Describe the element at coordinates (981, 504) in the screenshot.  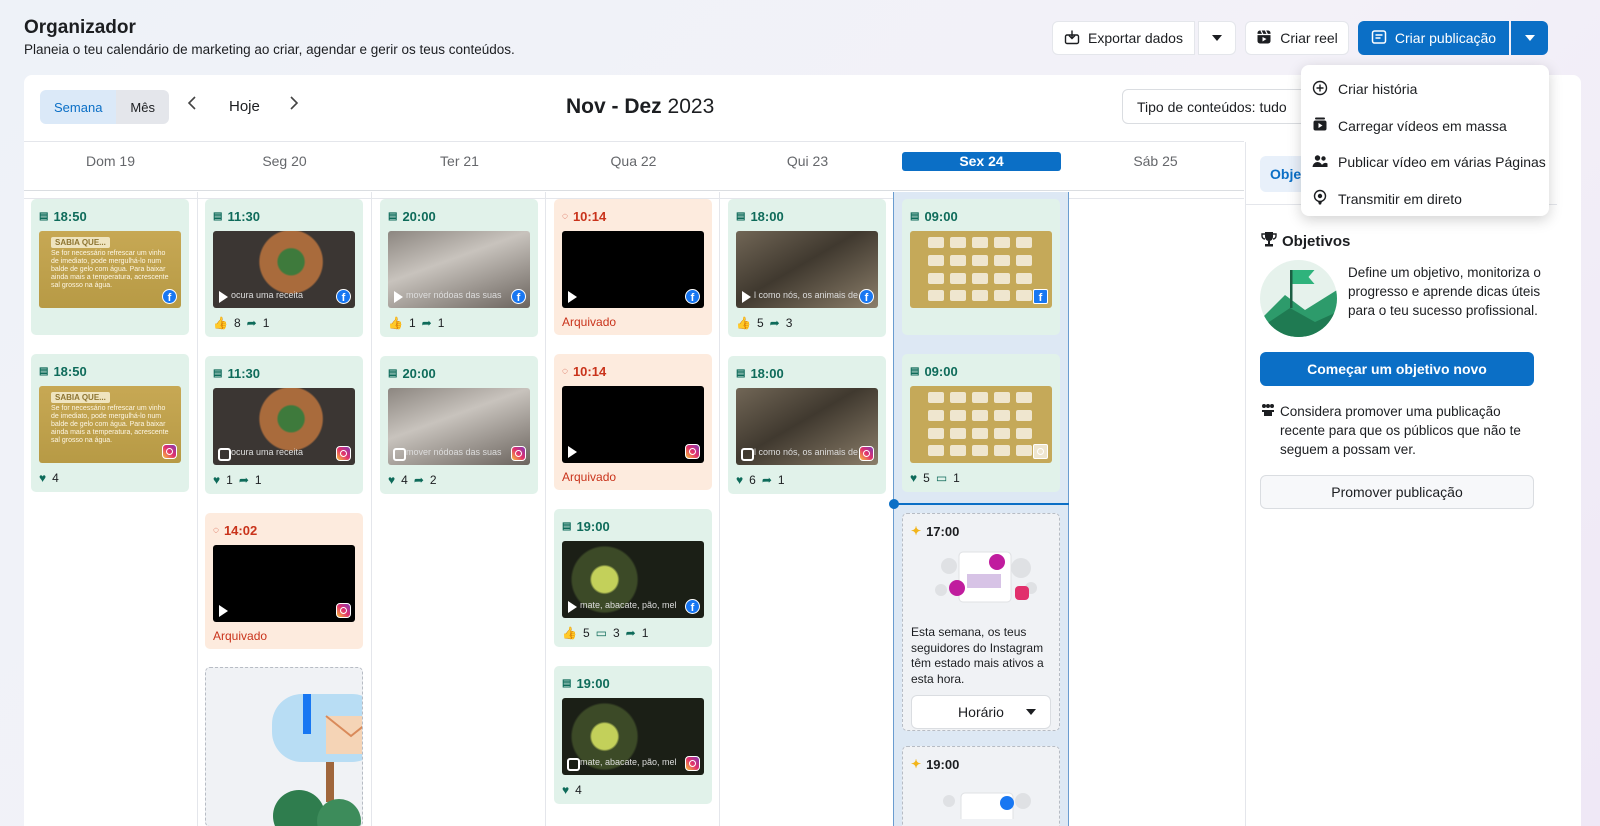
I see `current-time-line` at that location.